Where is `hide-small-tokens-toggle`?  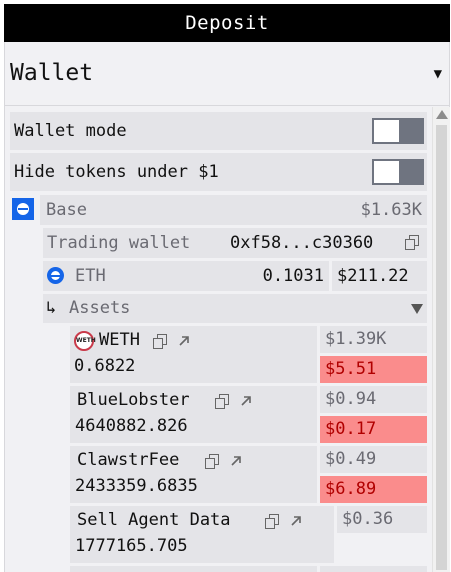 hide-small-tokens-toggle is located at coordinates (398, 172).